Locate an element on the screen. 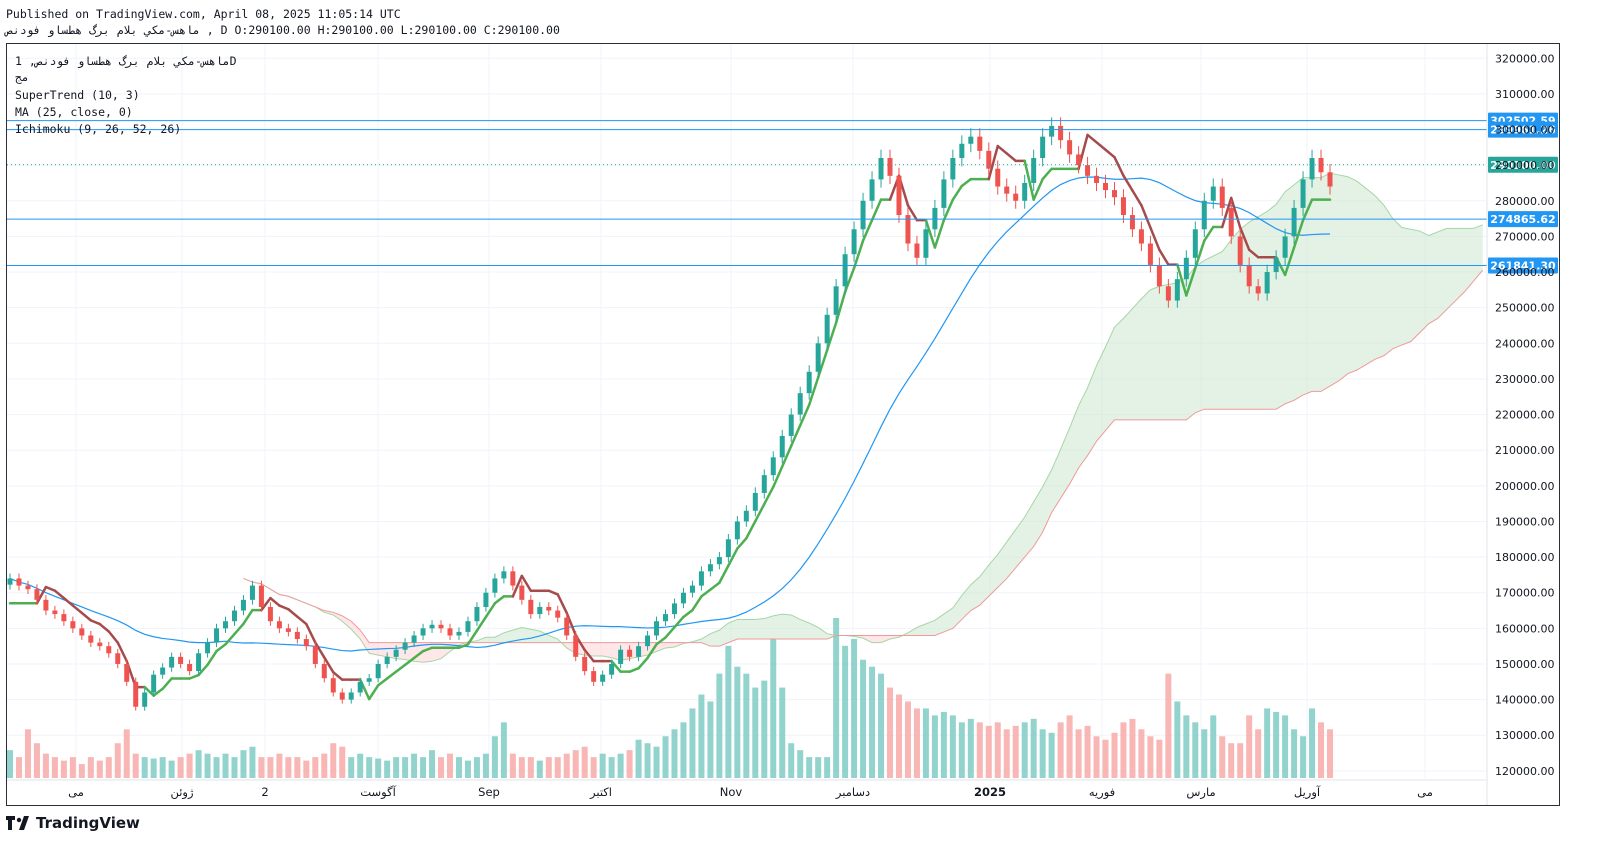 The width and height of the screenshot is (1598, 858). x-tick-label: ژوئن is located at coordinates (182, 792).